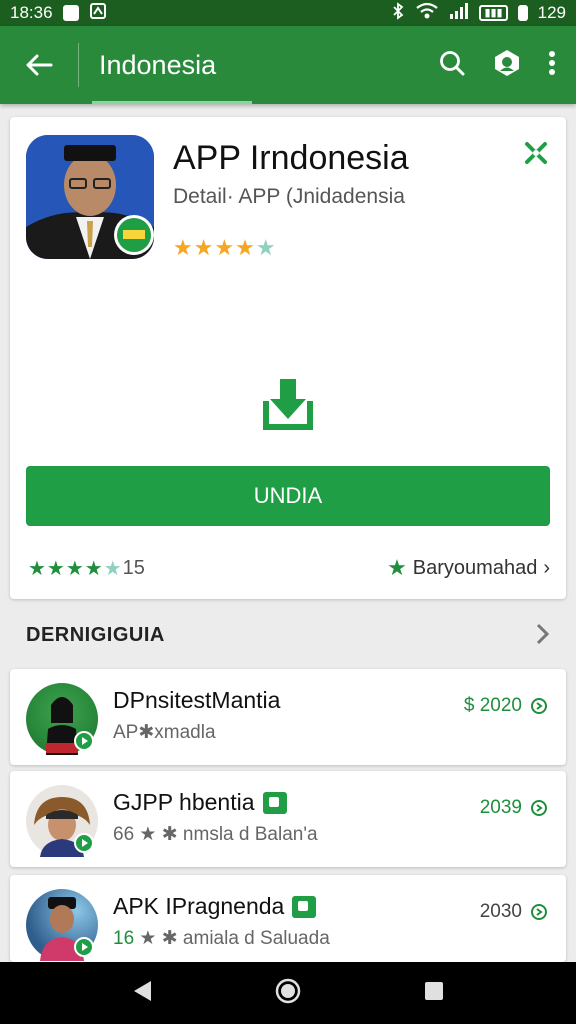 The width and height of the screenshot is (576, 1024). What do you see at coordinates (288, 65) in the screenshot?
I see `app-bar: Indonesia` at bounding box center [288, 65].